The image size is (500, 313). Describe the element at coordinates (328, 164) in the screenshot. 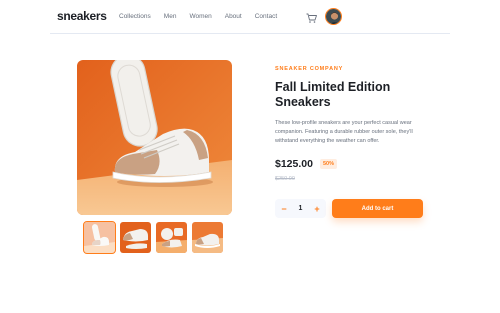

I see `discount-badge: 50%` at that location.